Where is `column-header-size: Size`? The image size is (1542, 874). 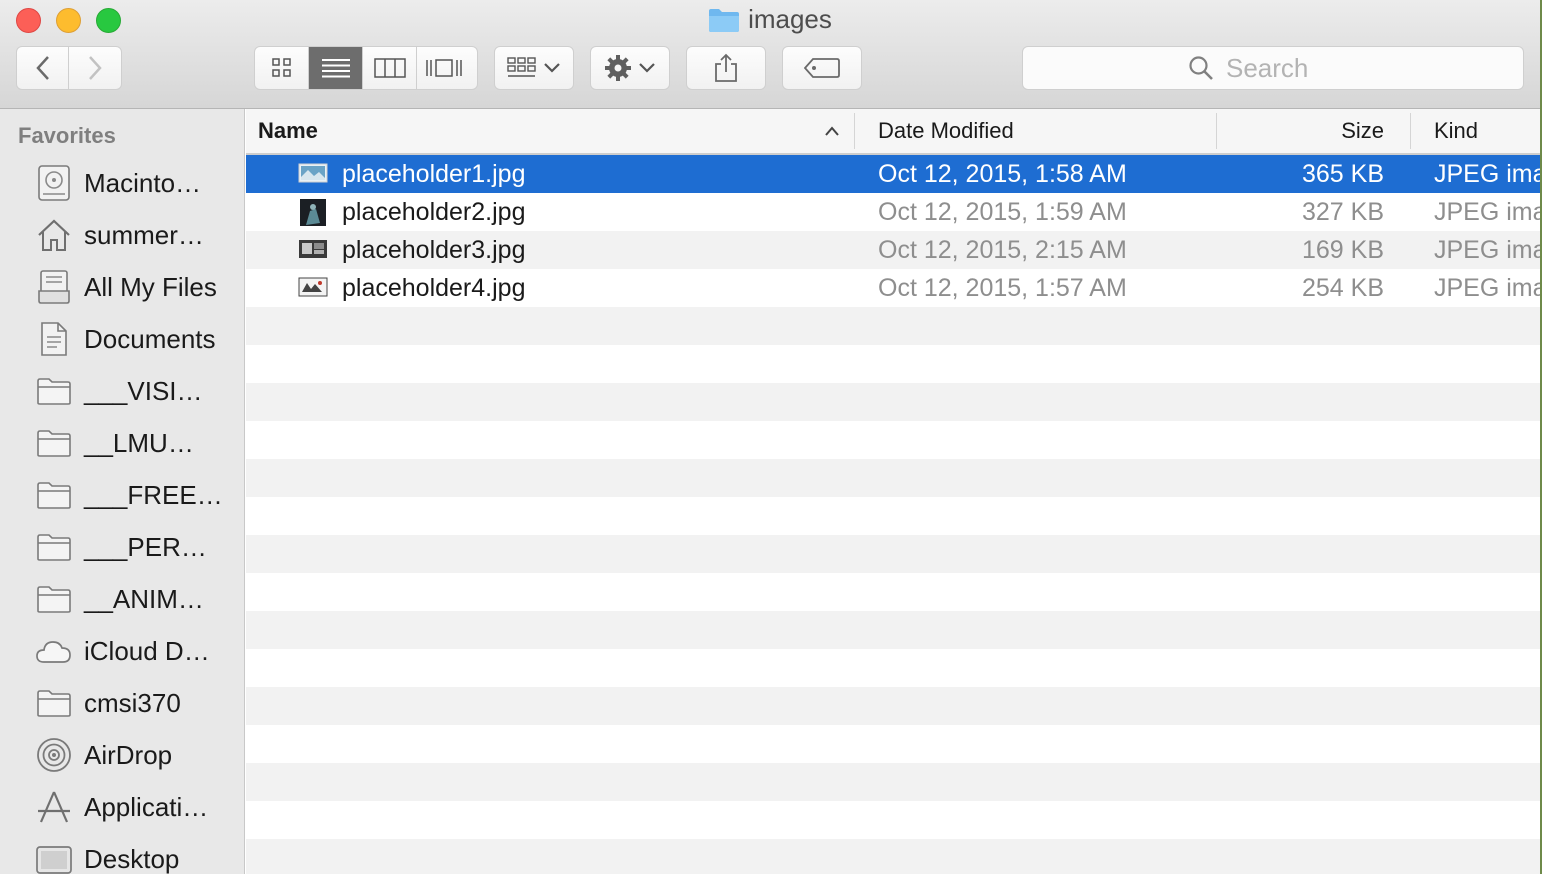 column-header-size: Size is located at coordinates (1301, 131).